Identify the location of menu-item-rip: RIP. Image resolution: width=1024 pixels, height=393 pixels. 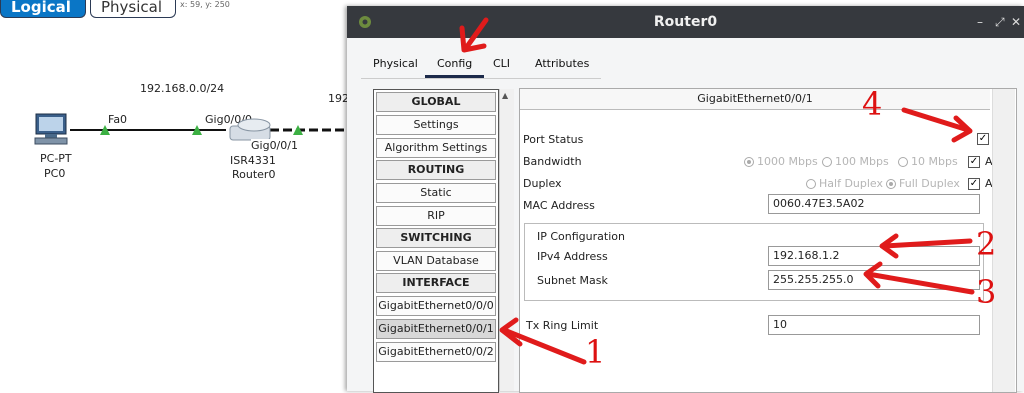
(436, 216).